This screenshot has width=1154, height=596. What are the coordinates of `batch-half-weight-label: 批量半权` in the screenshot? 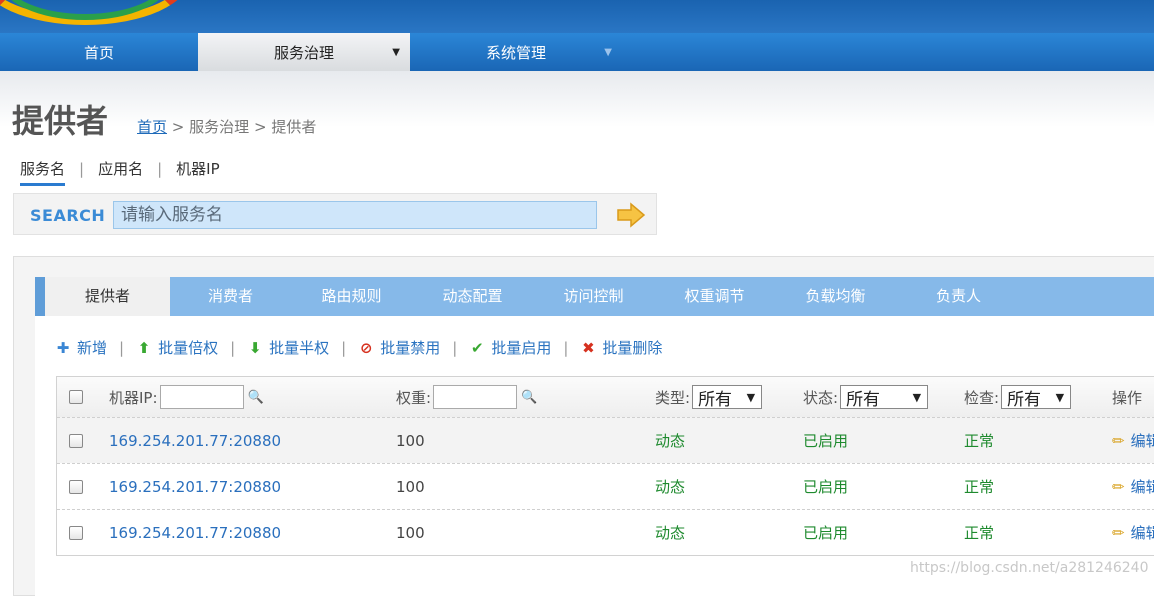 It's located at (299, 348).